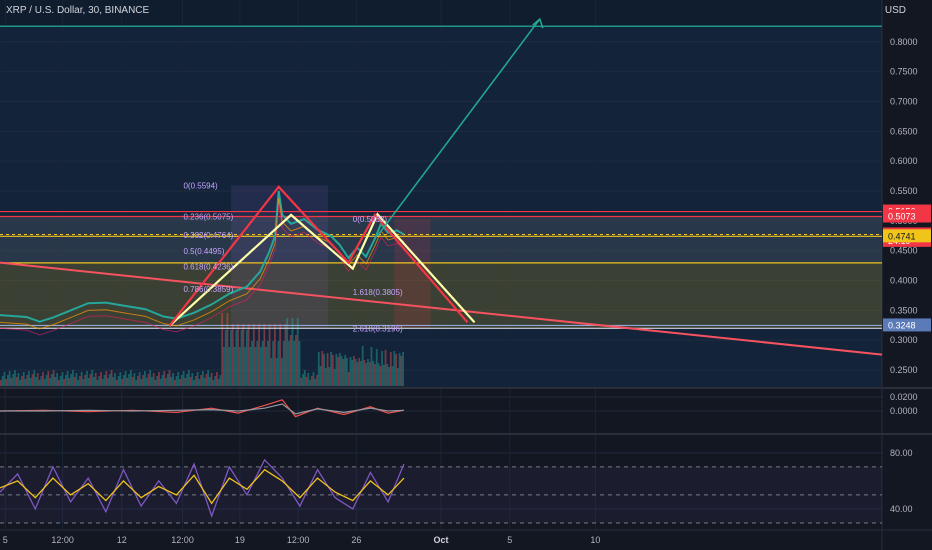  I want to click on y-tick-label: 0.6000, so click(904, 161).